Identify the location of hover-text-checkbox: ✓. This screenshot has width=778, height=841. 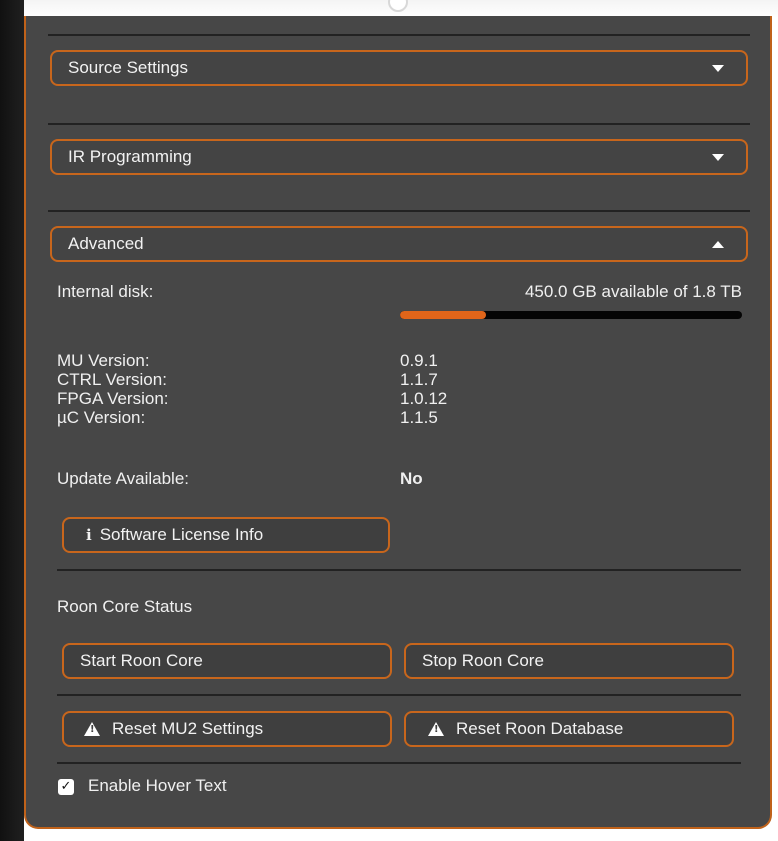
(66, 787).